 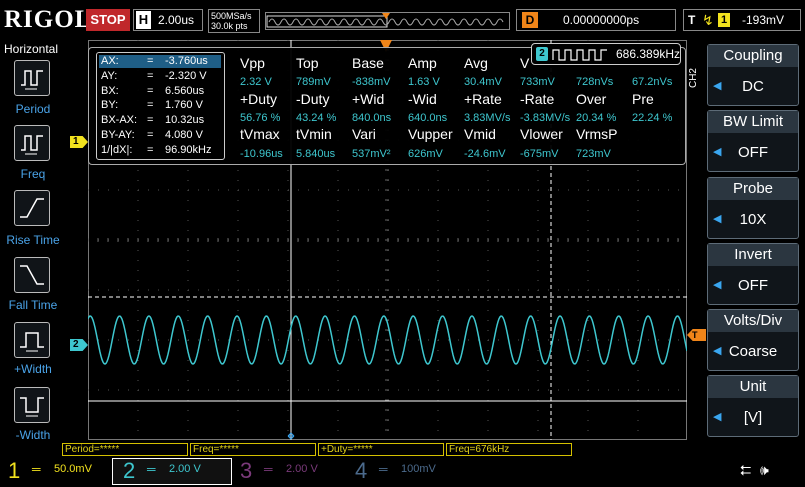 What do you see at coordinates (648, 54) in the screenshot?
I see `freq-counter-value: 686.389kHz` at bounding box center [648, 54].